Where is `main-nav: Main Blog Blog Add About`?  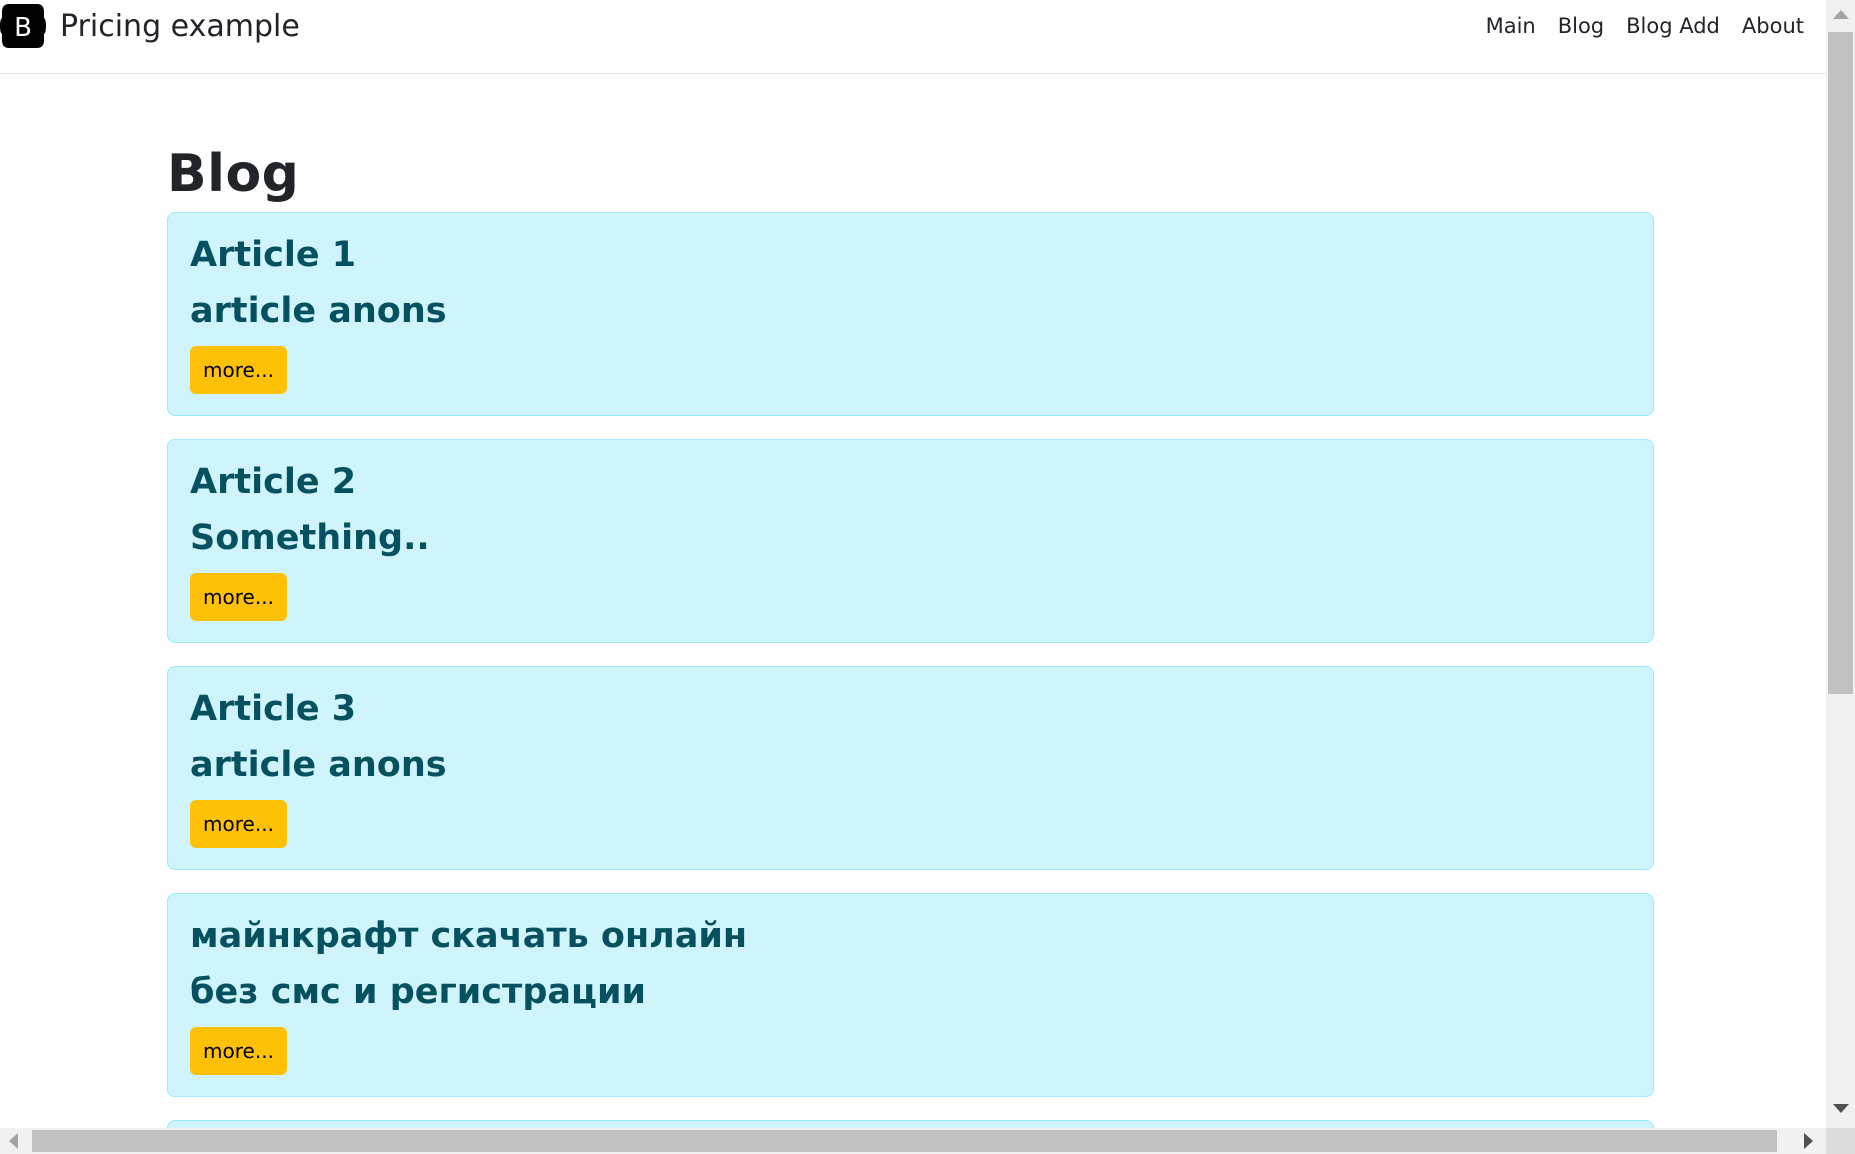 main-nav: Main Blog Blog Add About is located at coordinates (1639, 26).